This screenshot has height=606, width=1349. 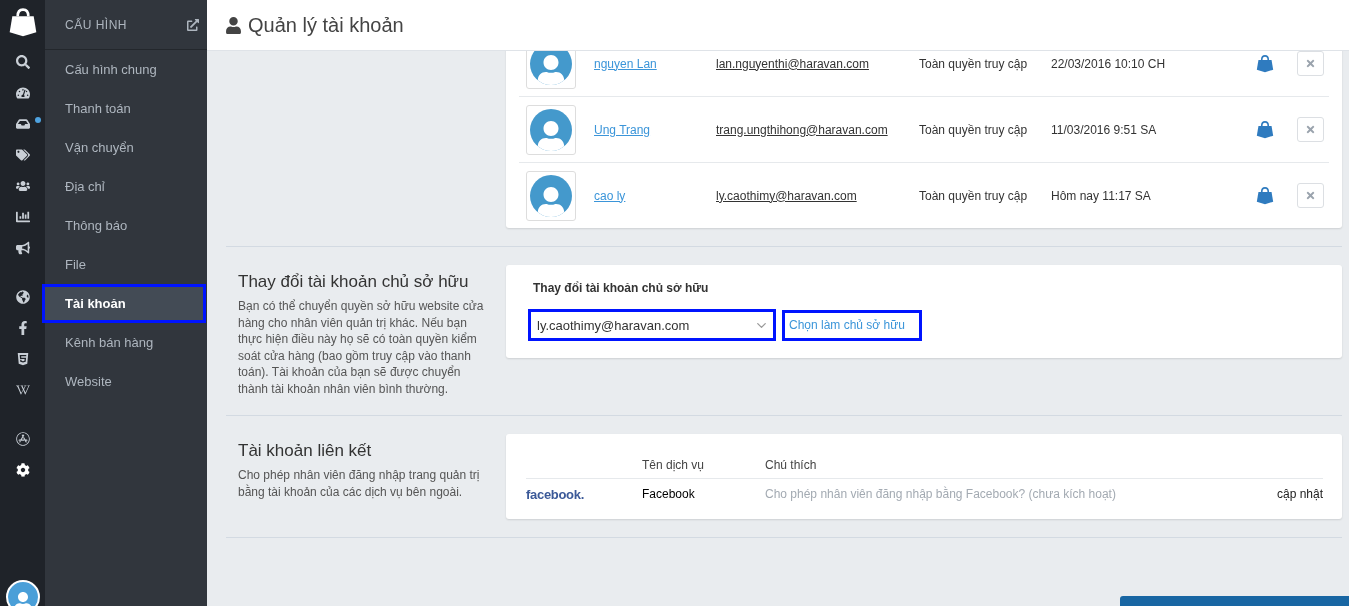 I want to click on section-description: Cho phép nhân viên đăng nhập trang quản trị bằng tài khoản của các dịch vụ bên ngoài., so click(x=359, y=483).